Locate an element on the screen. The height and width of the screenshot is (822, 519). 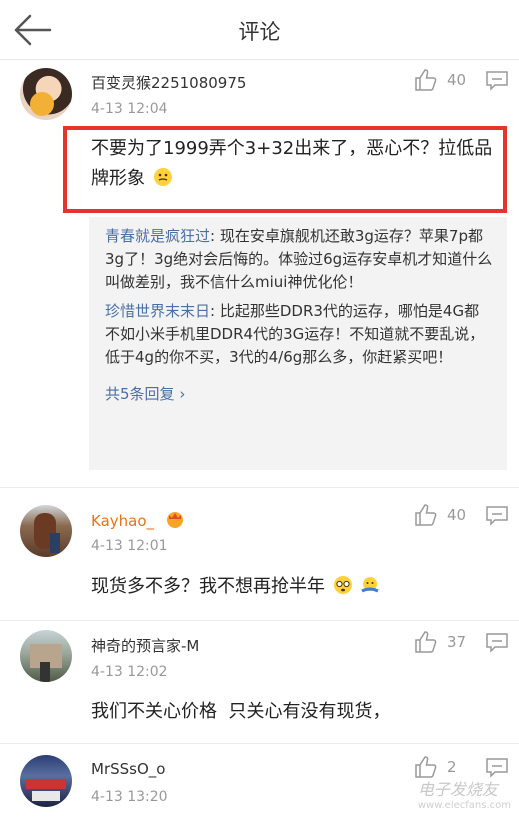
comment-time: 4-13 12:02 is located at coordinates (129, 672).